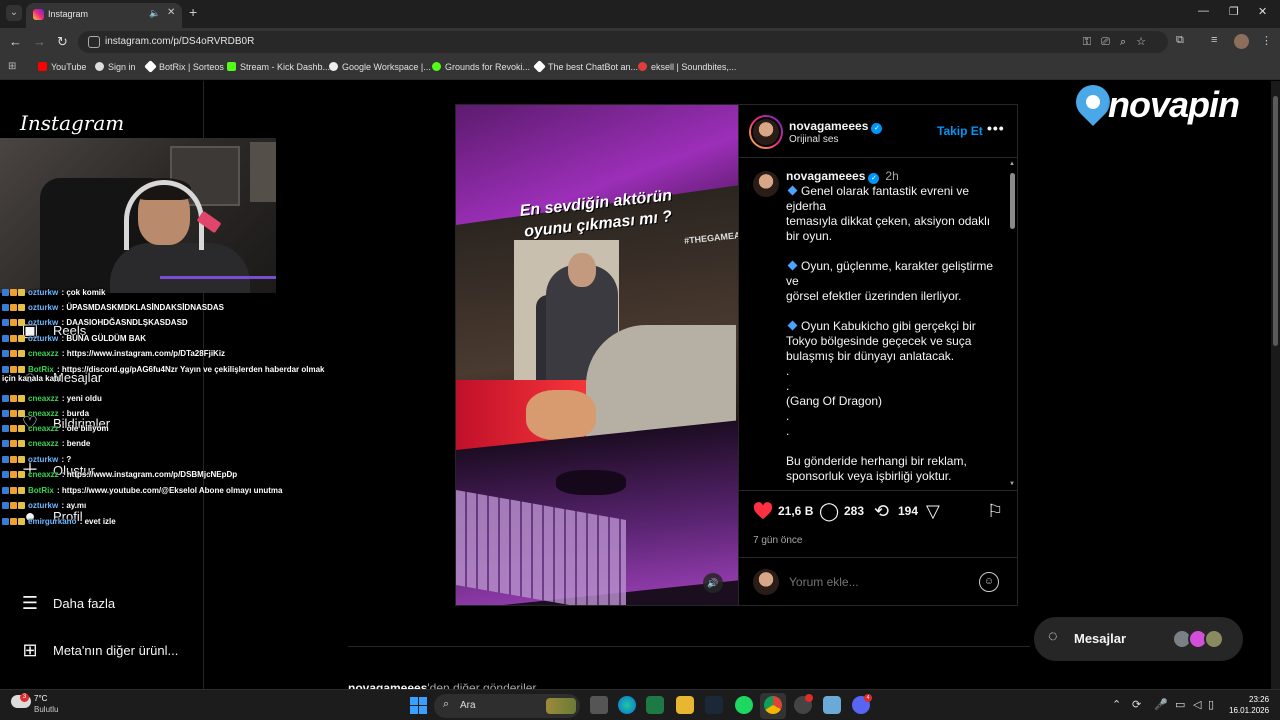 Image resolution: width=1280 pixels, height=720 pixels. I want to click on messages-floating-button: ◌ Mesajlar, so click(1138, 639).